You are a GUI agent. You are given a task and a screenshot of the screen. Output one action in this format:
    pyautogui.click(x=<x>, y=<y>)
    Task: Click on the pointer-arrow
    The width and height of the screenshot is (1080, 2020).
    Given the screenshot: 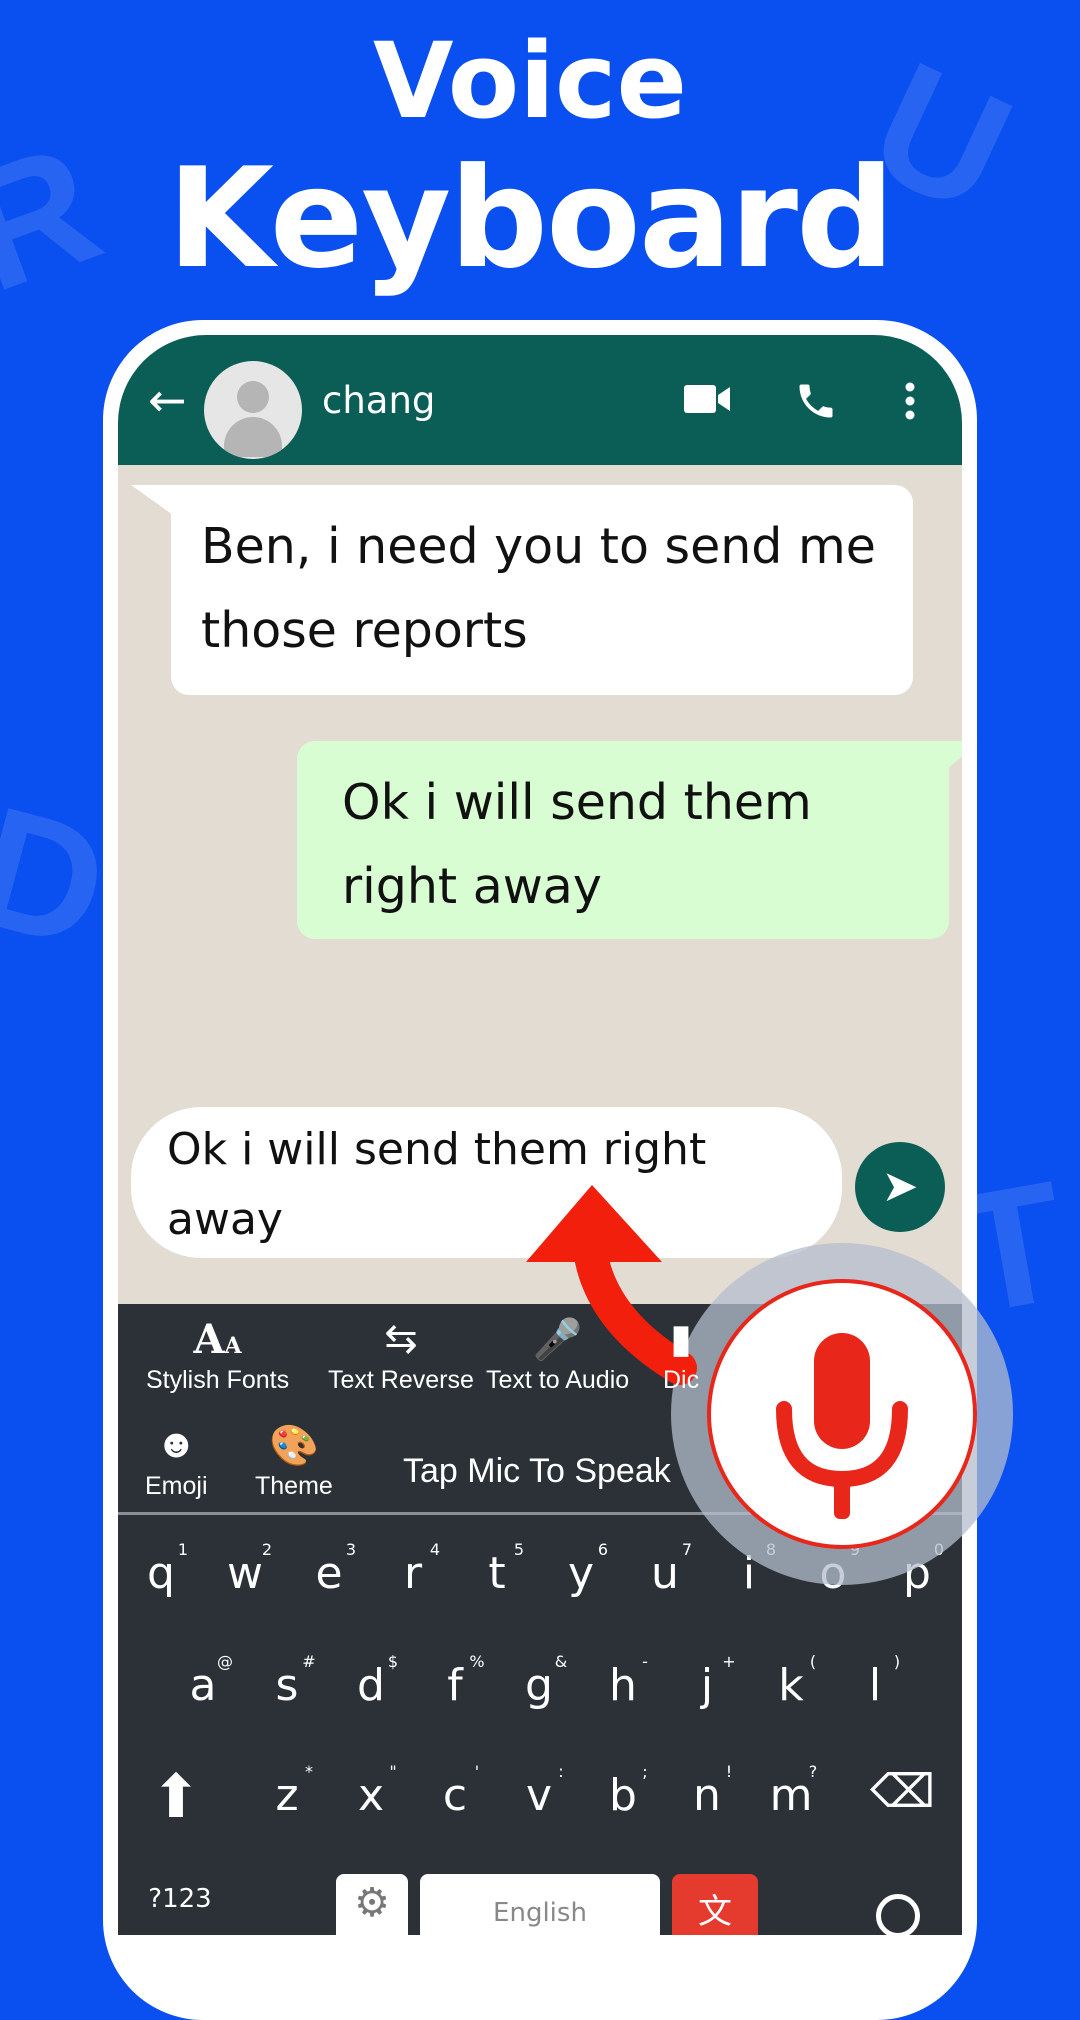 What is the action you would take?
    pyautogui.click(x=611, y=1285)
    